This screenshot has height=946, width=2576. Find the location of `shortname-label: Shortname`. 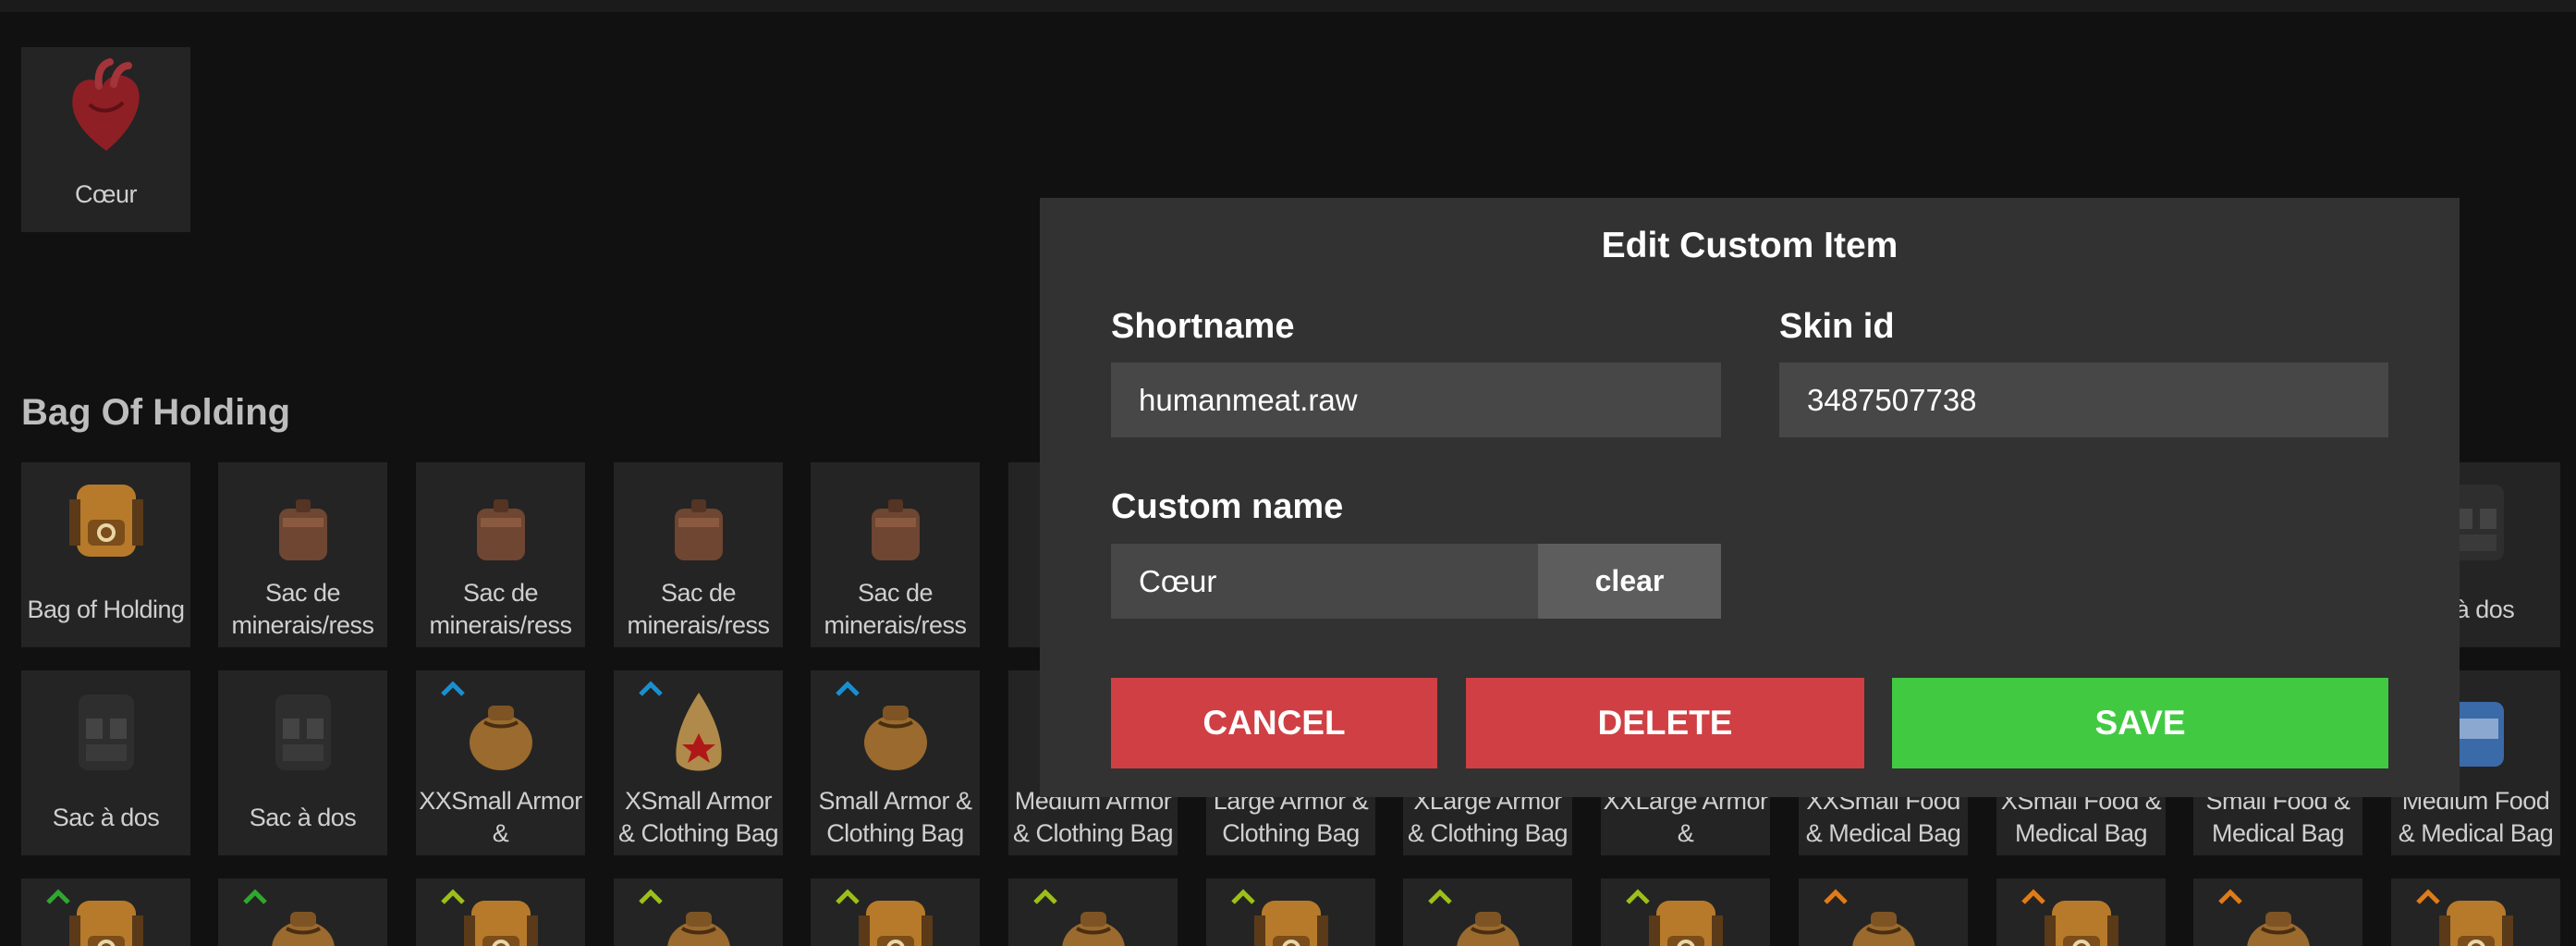

shortname-label: Shortname is located at coordinates (1203, 326).